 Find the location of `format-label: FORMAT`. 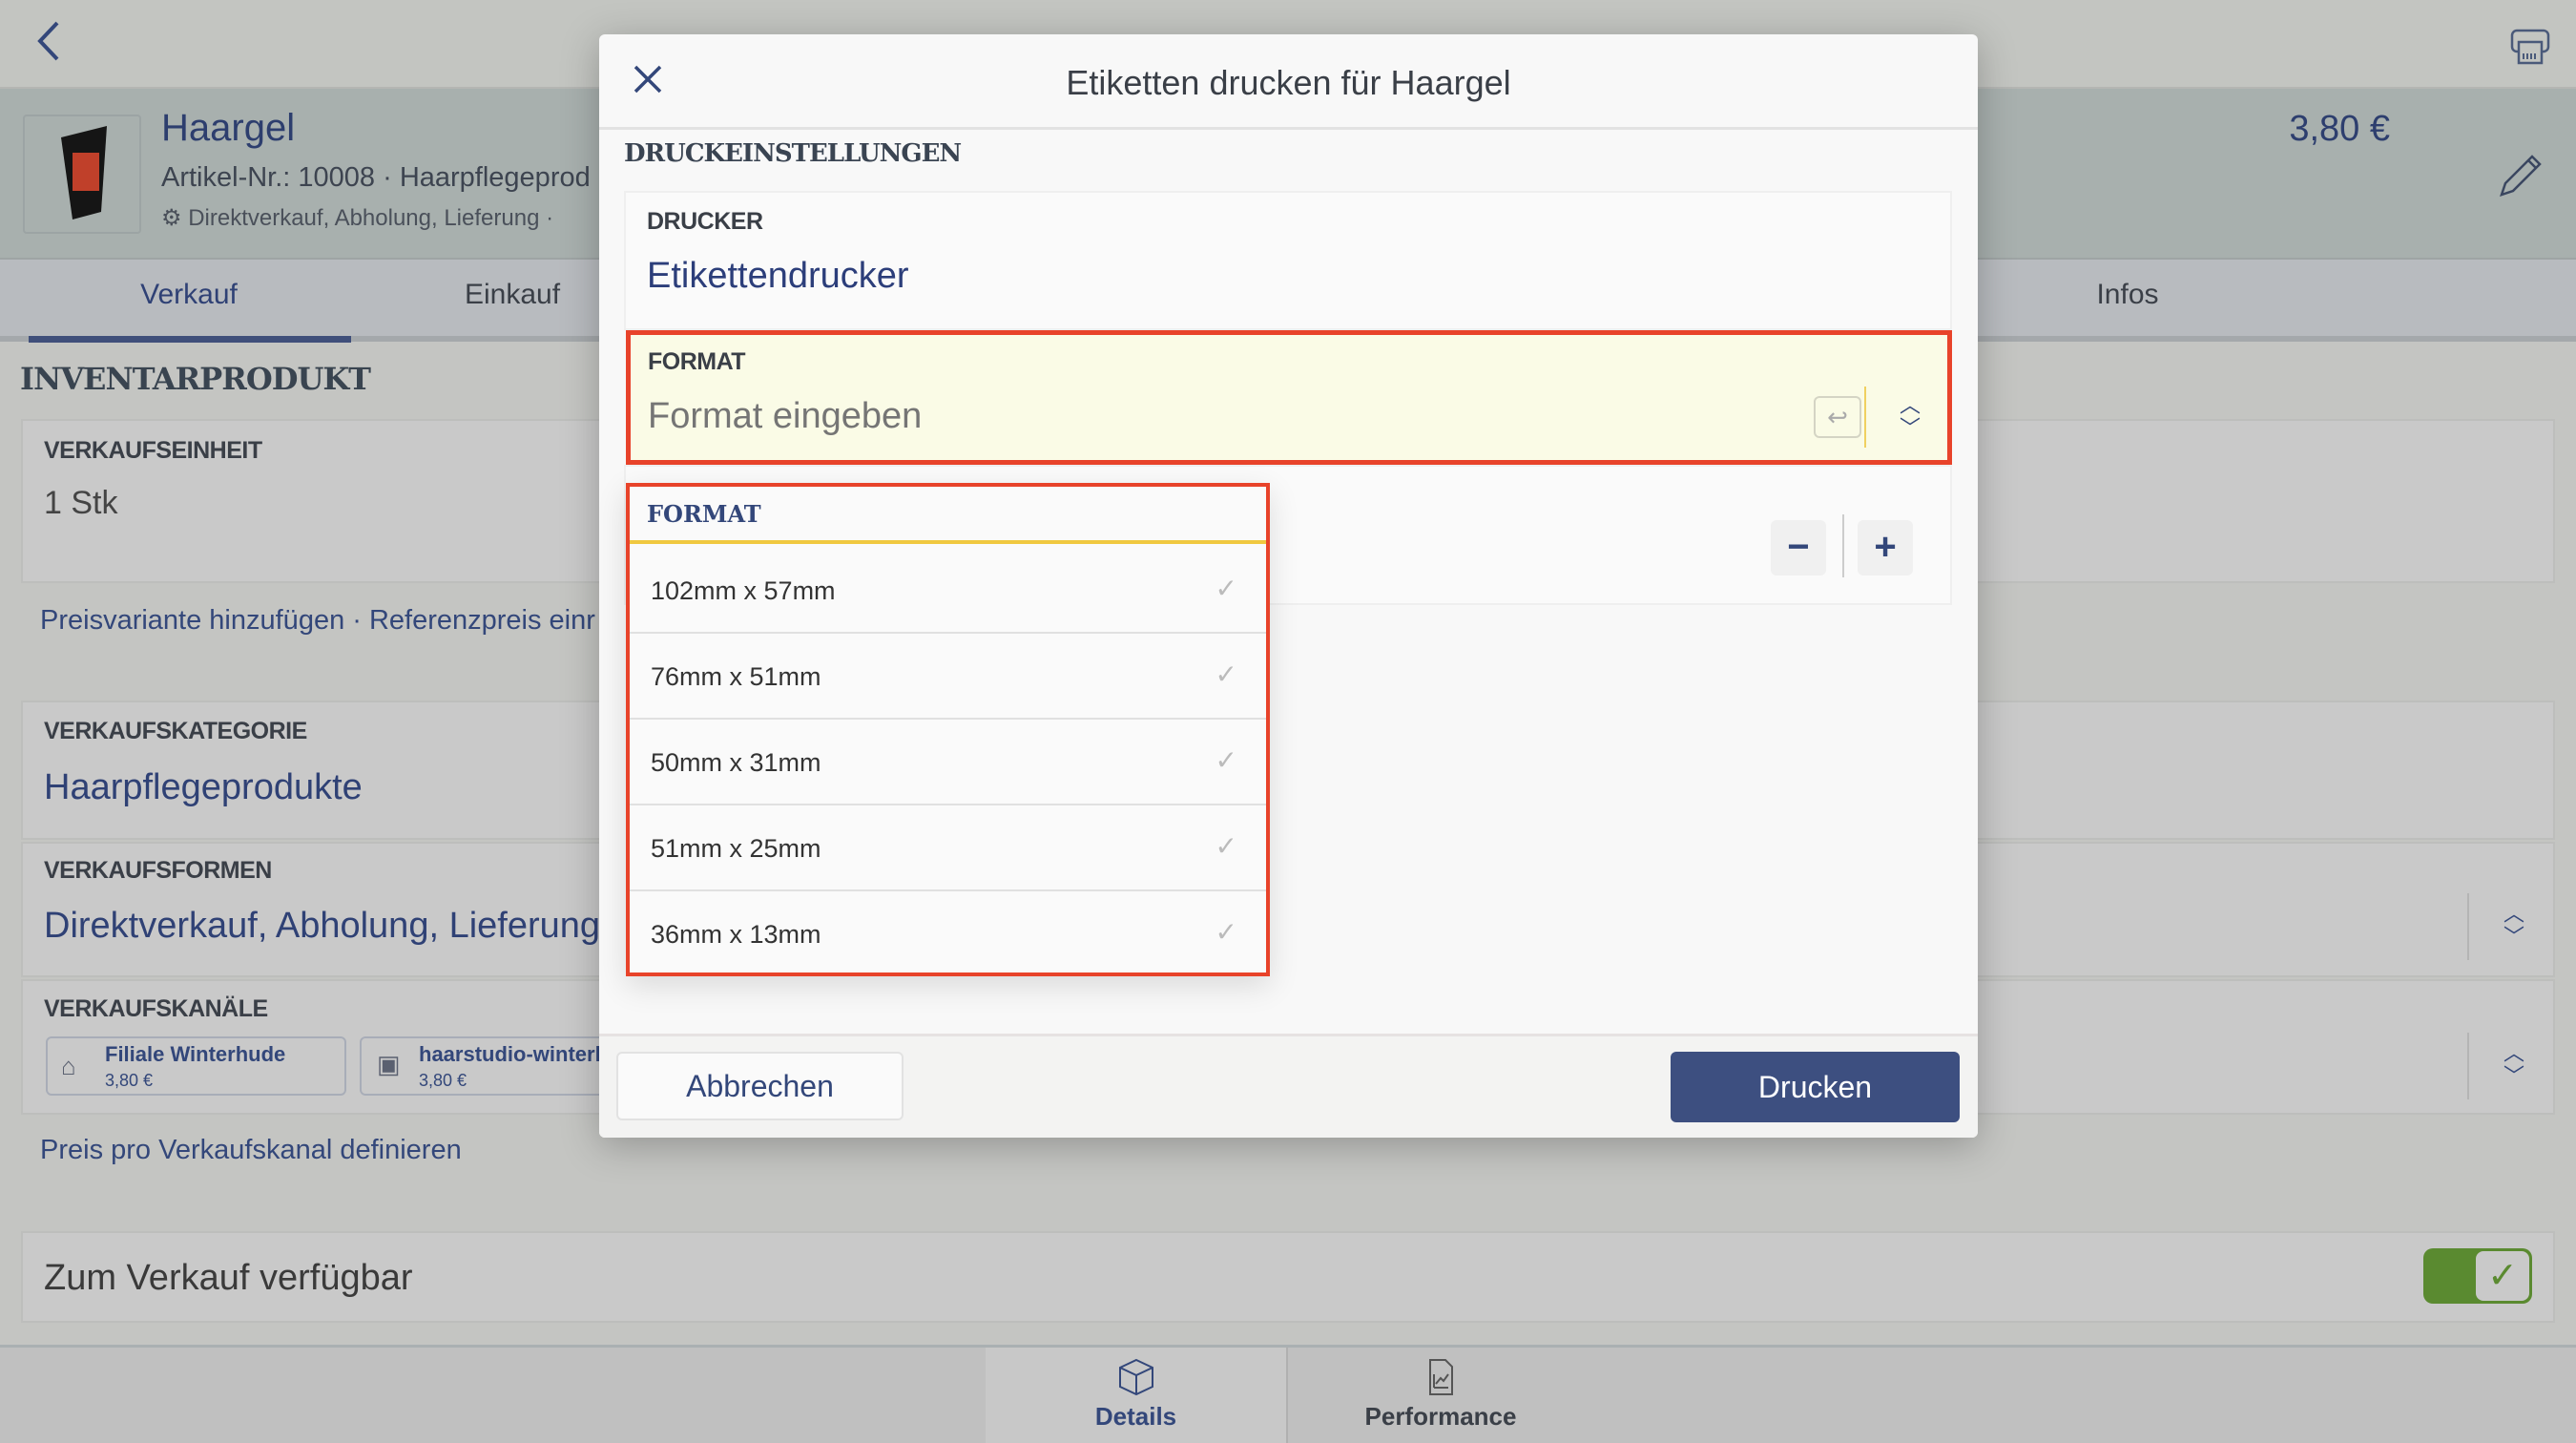

format-label: FORMAT is located at coordinates (697, 362).